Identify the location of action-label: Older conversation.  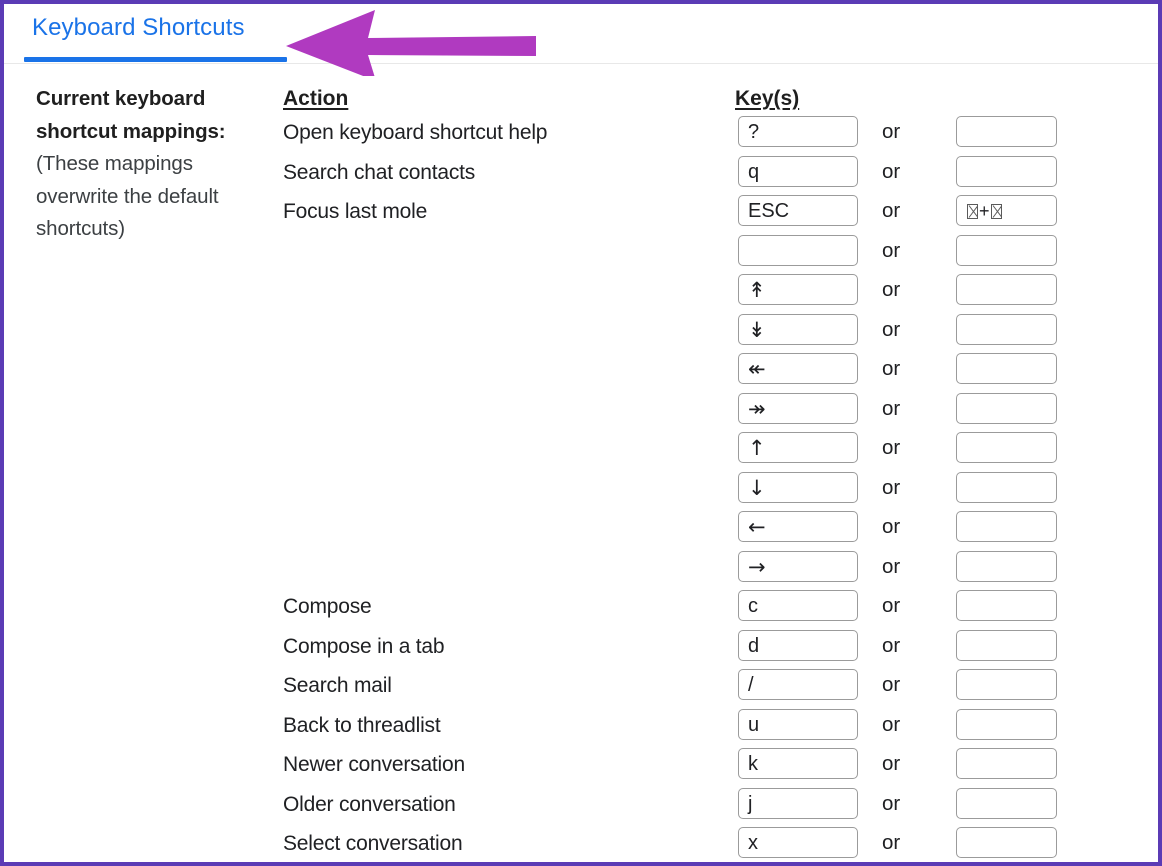
(369, 804).